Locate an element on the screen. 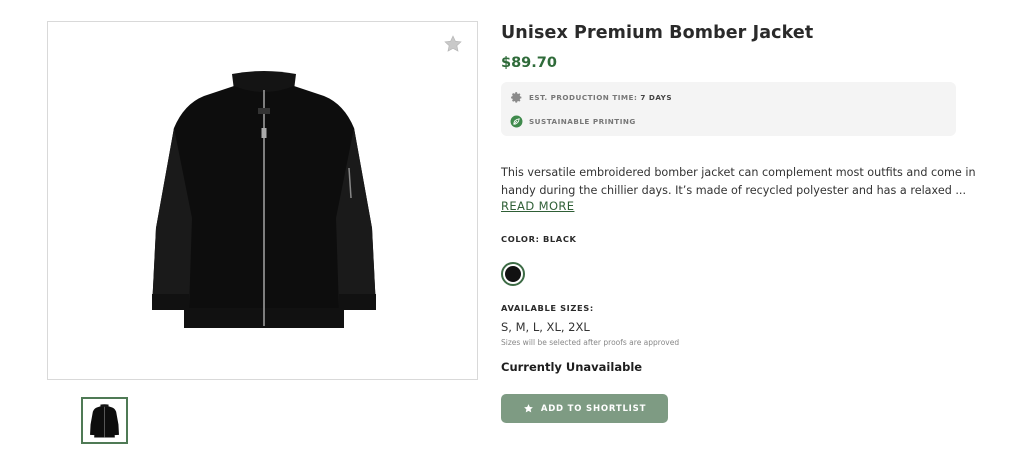 This screenshot has width=1024, height=453. favorite-star-icon is located at coordinates (453, 44).